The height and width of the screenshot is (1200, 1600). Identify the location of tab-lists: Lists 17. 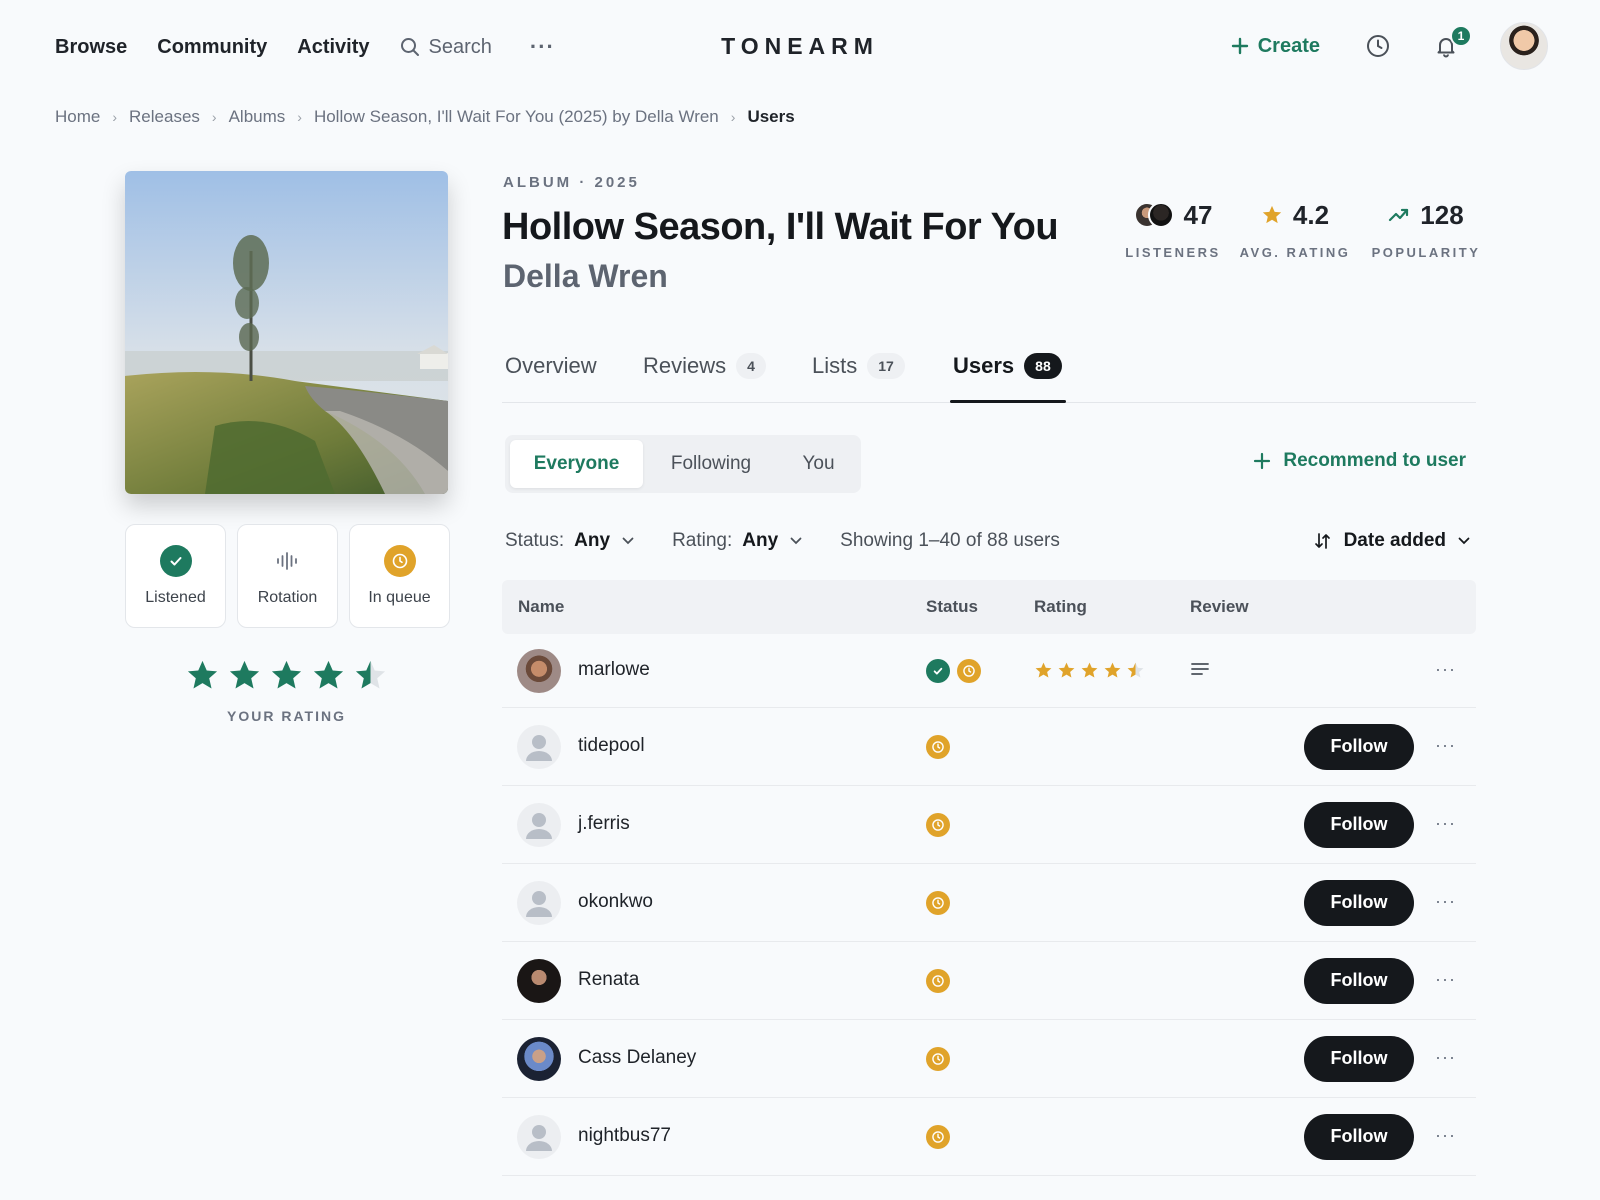
(858, 366).